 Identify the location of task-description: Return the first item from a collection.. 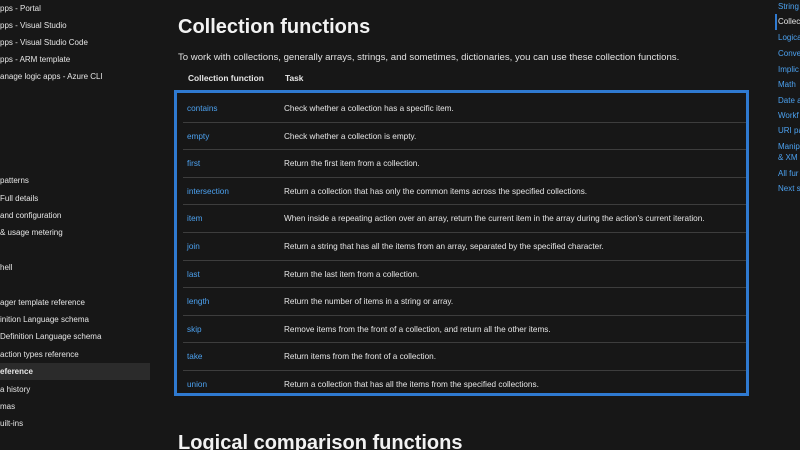
(352, 164).